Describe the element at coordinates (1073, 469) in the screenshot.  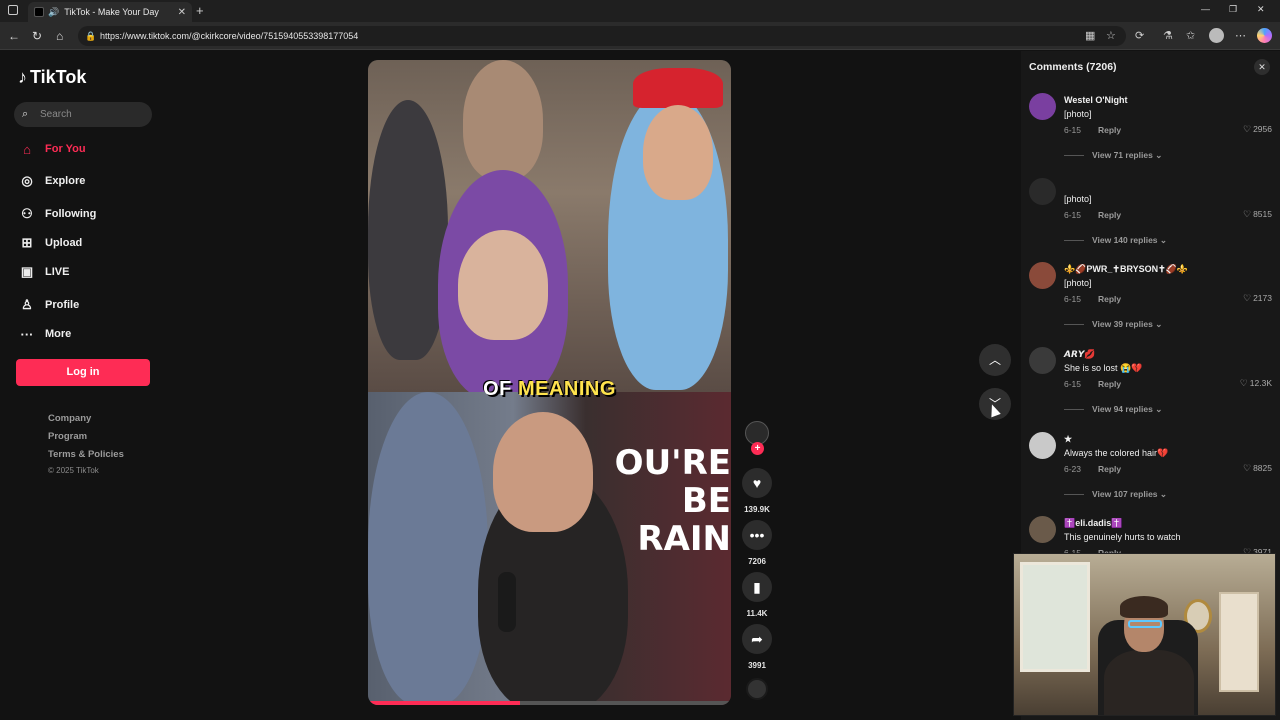
I see `comment-date: 6-23` at that location.